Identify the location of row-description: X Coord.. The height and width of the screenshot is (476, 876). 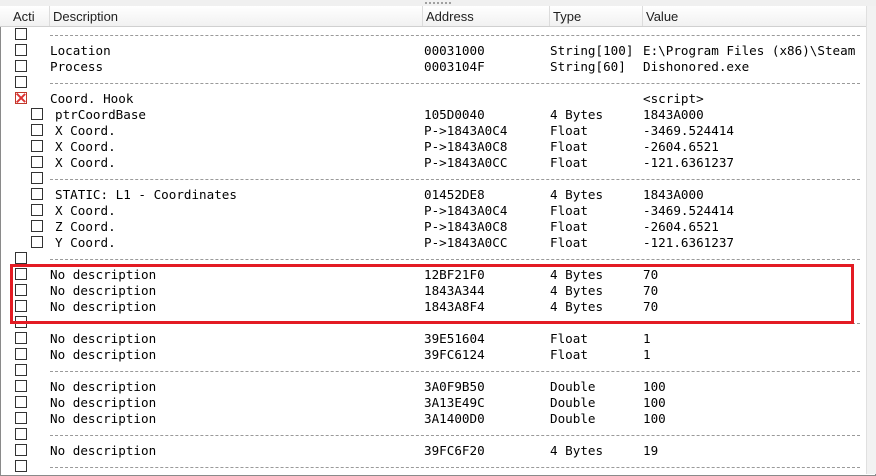
(85, 162).